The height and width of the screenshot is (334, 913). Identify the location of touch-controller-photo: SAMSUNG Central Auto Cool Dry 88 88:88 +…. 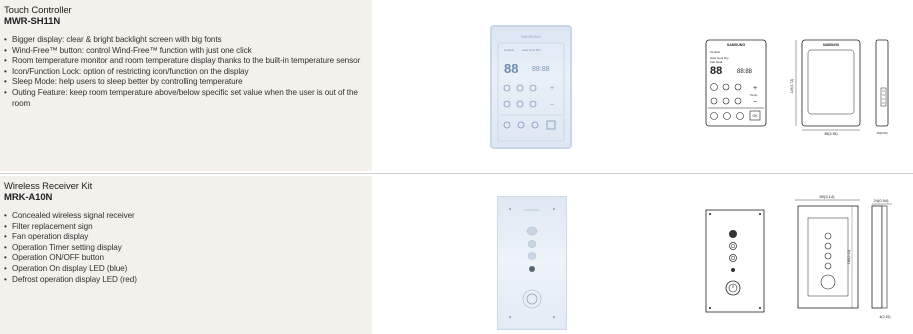
(531, 87).